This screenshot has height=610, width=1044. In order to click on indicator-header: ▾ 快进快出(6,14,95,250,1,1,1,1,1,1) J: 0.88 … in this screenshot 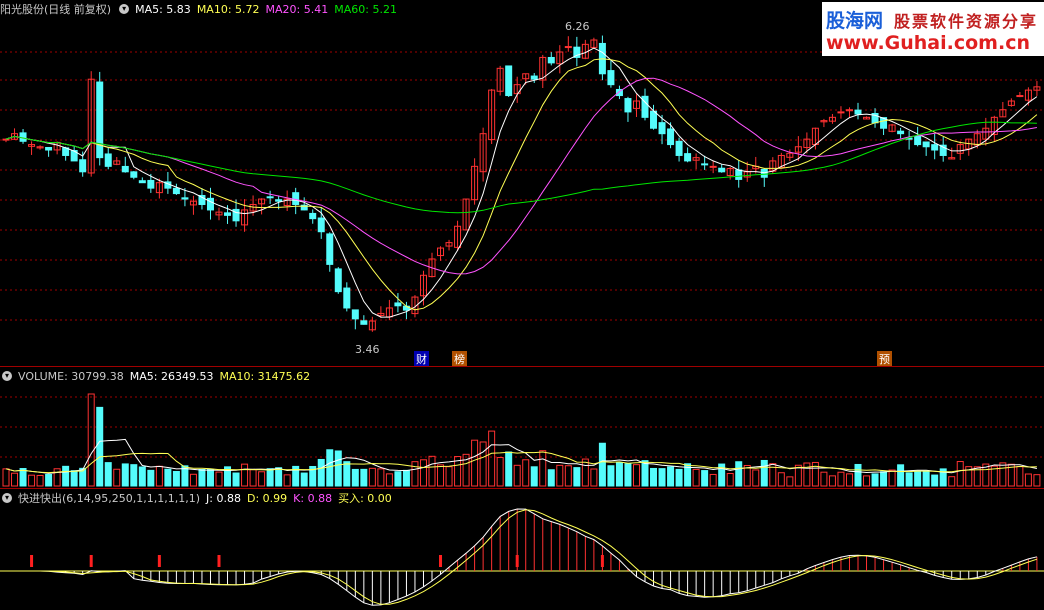, I will do `click(199, 498)`.